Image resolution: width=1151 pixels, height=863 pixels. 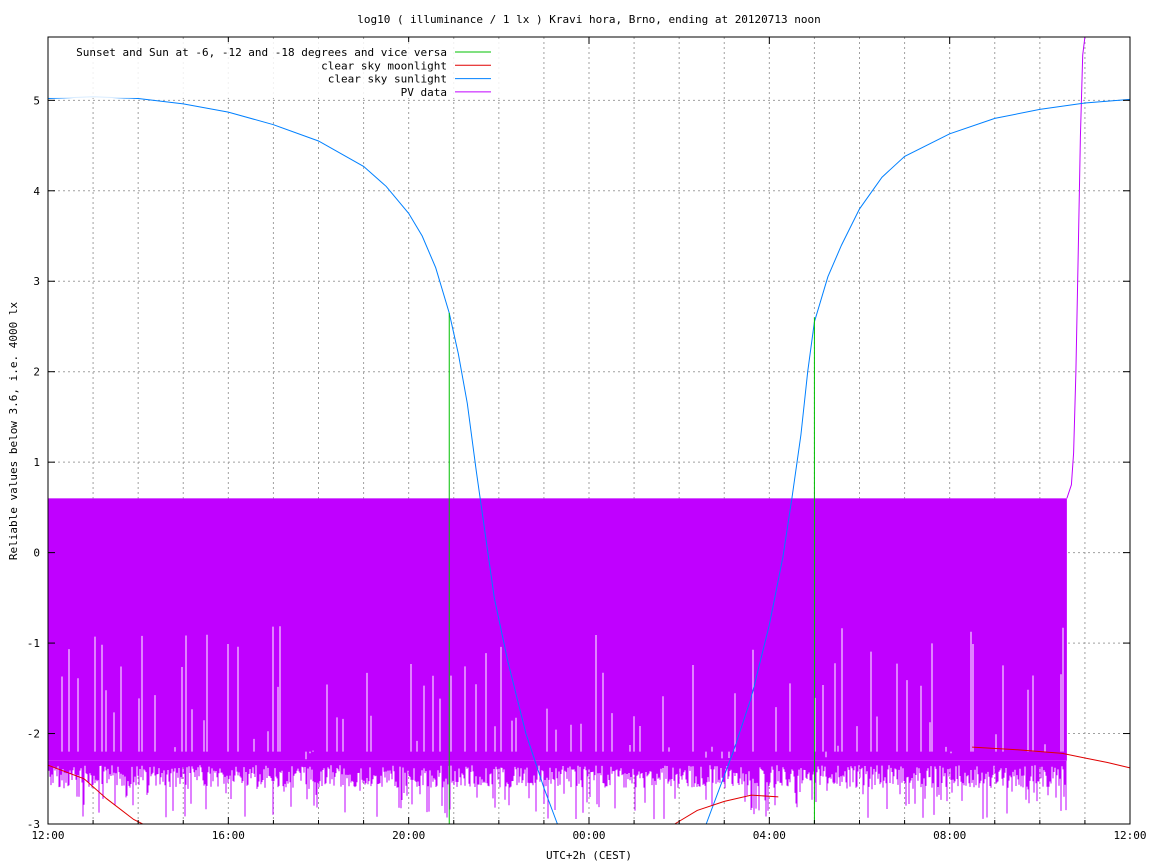 What do you see at coordinates (36, 191) in the screenshot?
I see `y-tick-label: 4` at bounding box center [36, 191].